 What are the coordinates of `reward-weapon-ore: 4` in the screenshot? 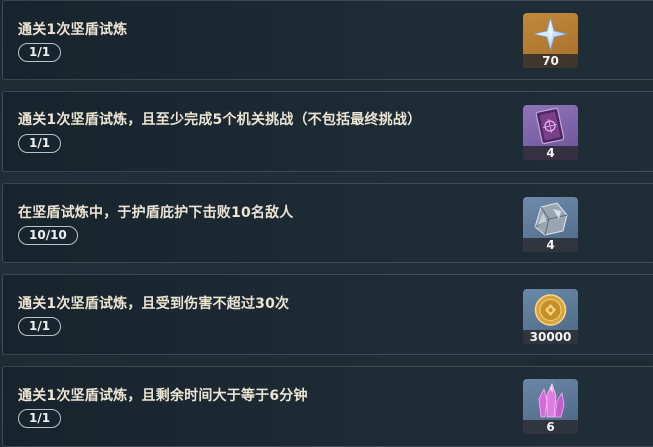 It's located at (550, 224).